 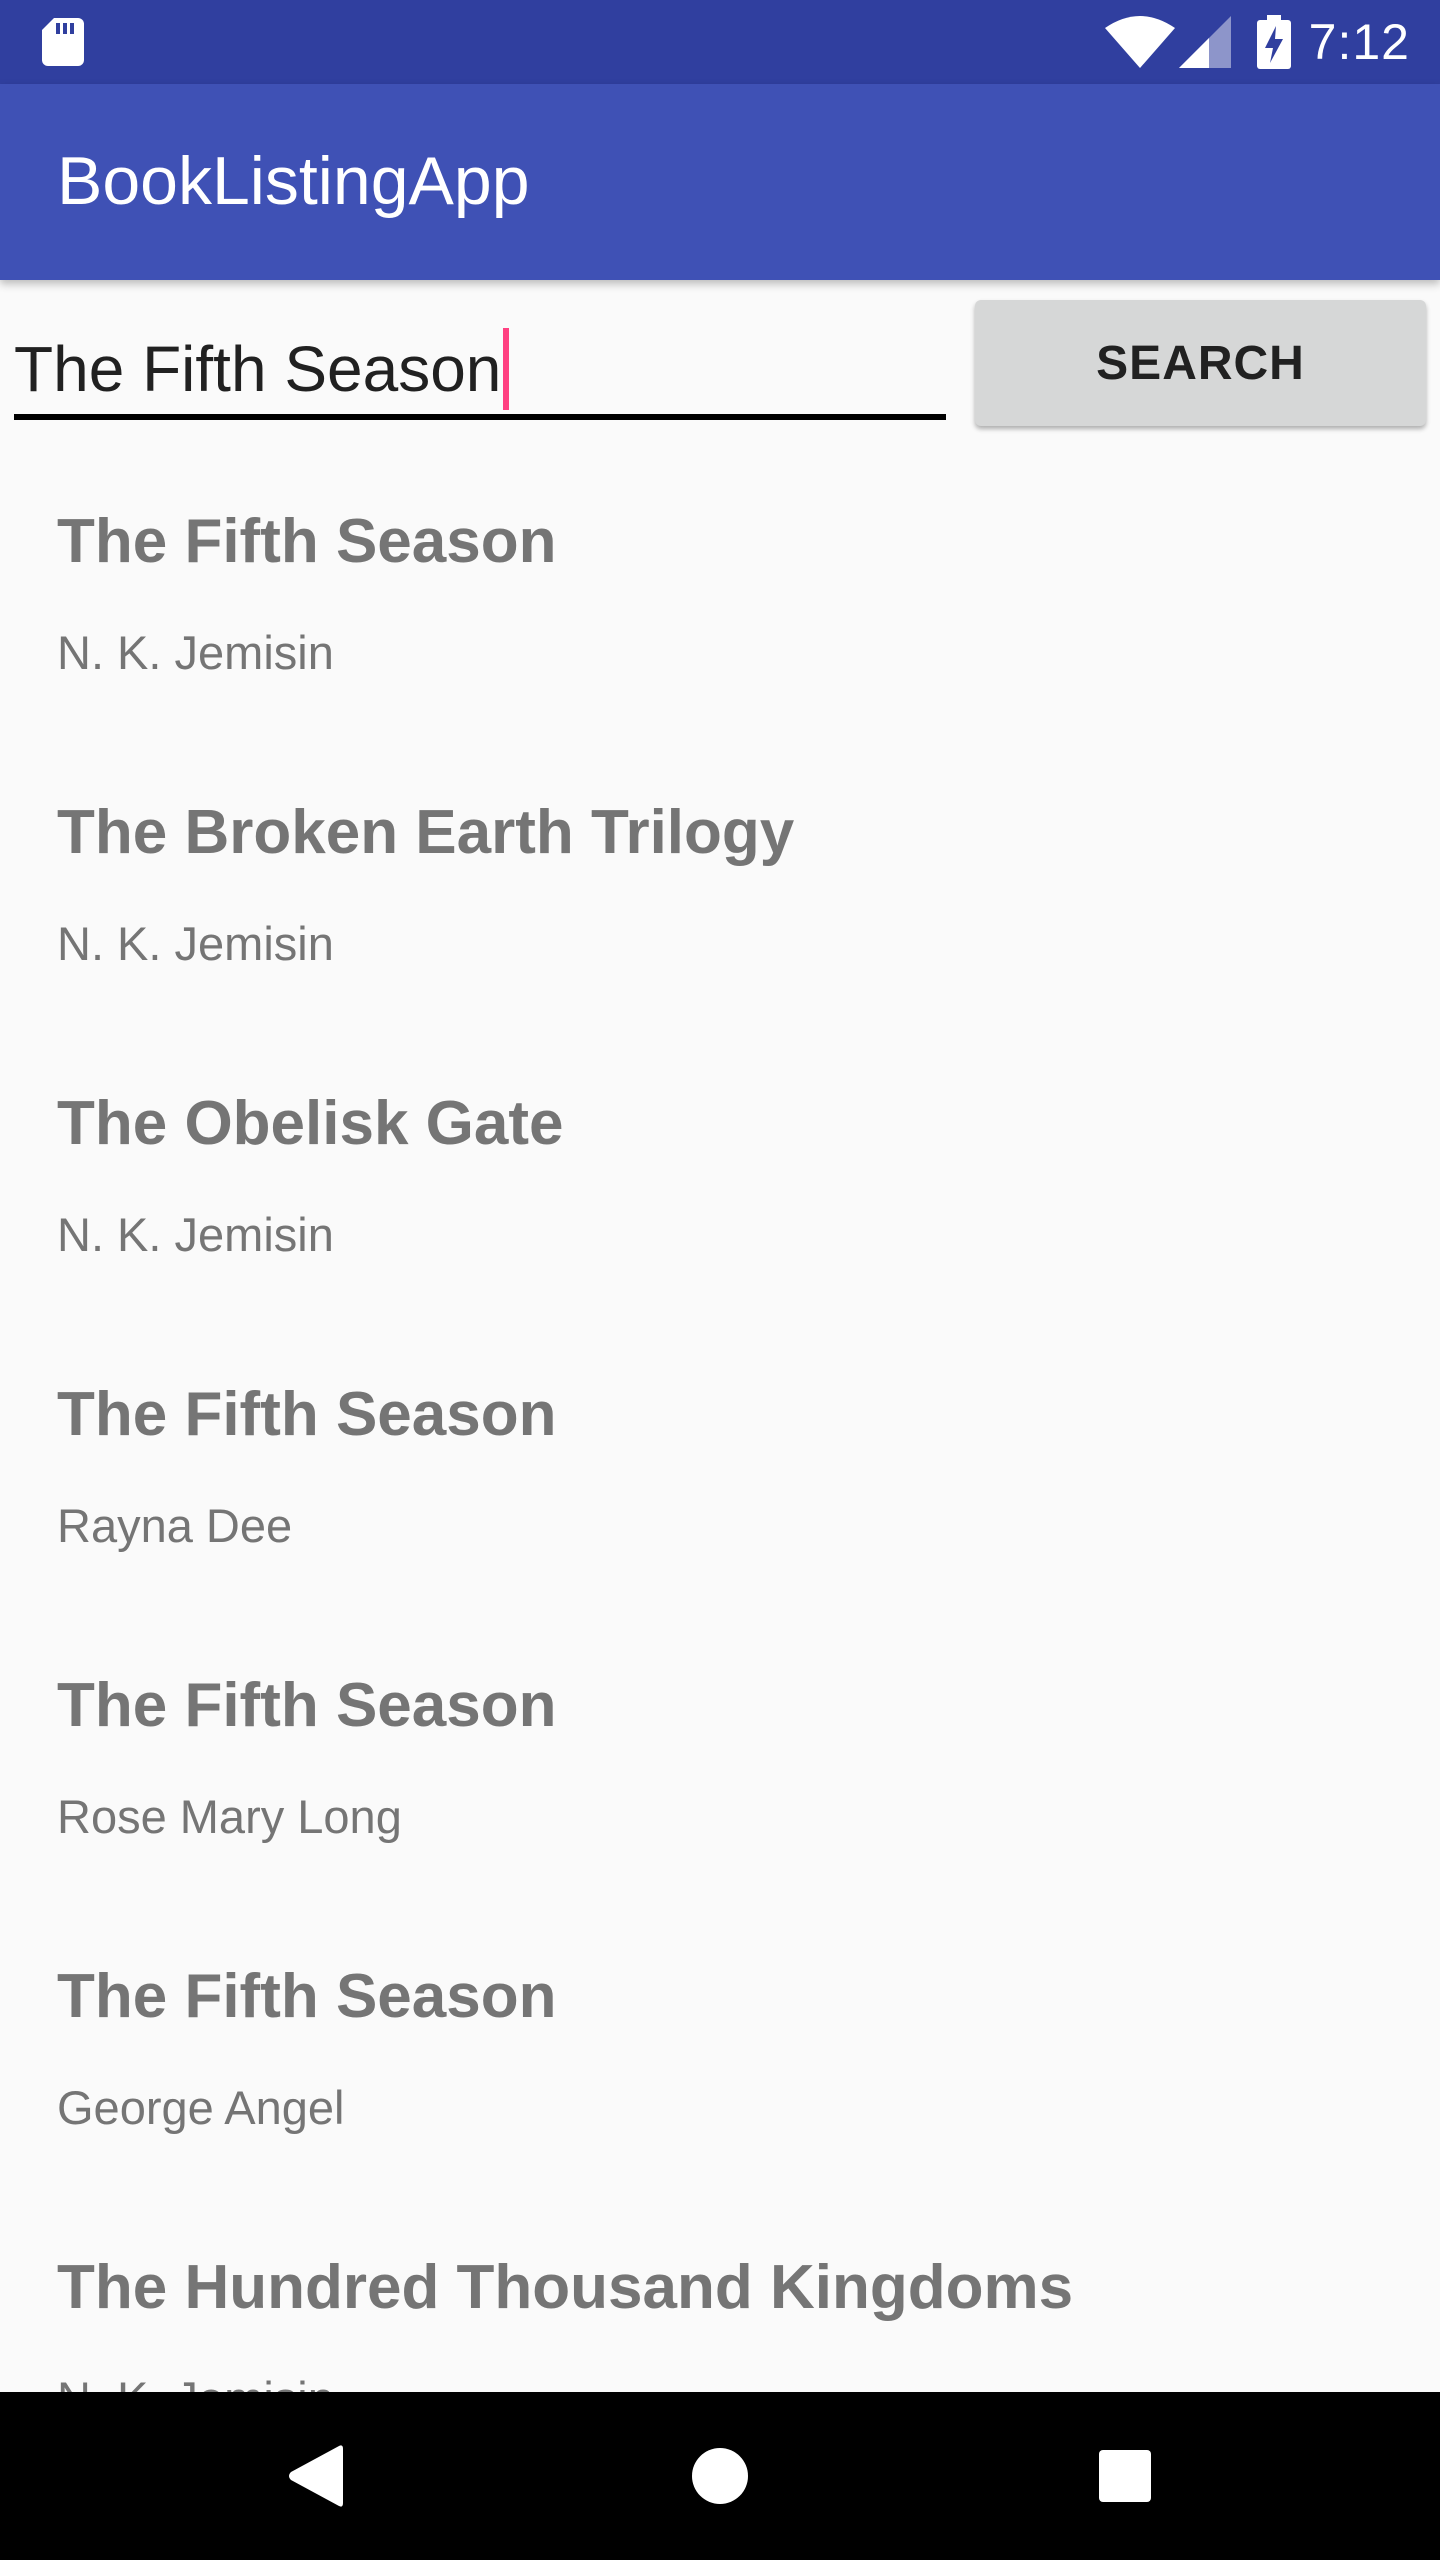 I want to click on recents-icon, so click(x=1125, y=2476).